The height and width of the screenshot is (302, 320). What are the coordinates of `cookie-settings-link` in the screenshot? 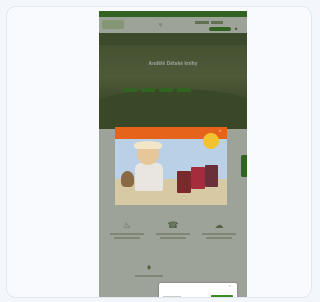 It's located at (172, 296).